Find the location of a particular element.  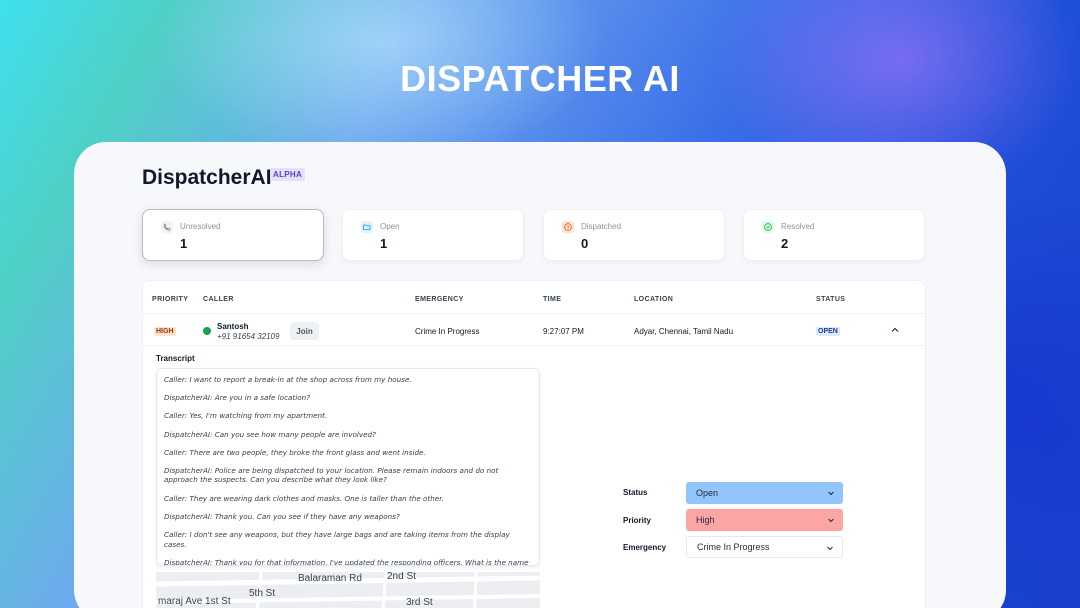

priority-select: High is located at coordinates (764, 520).